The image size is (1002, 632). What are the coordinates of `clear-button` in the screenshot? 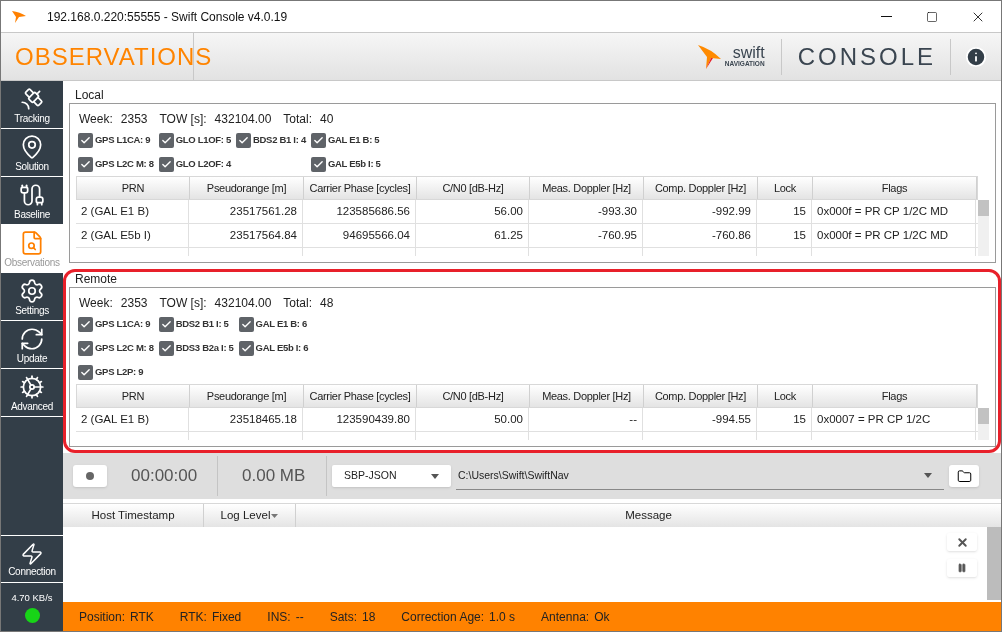 It's located at (962, 542).